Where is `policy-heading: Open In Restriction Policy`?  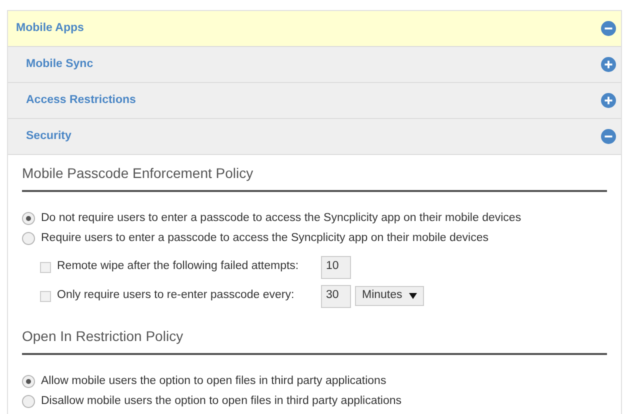 policy-heading: Open In Restriction Policy is located at coordinates (314, 340).